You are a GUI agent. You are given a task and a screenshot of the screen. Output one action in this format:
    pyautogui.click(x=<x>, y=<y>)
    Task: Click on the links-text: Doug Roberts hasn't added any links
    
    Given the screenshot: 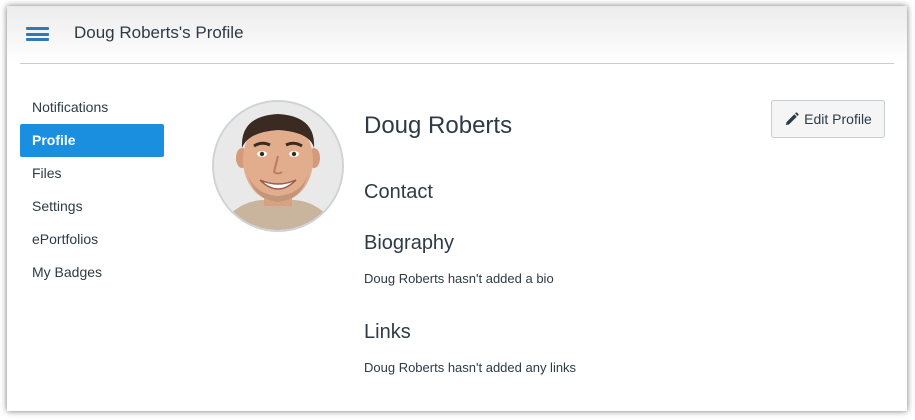 What is the action you would take?
    pyautogui.click(x=470, y=367)
    